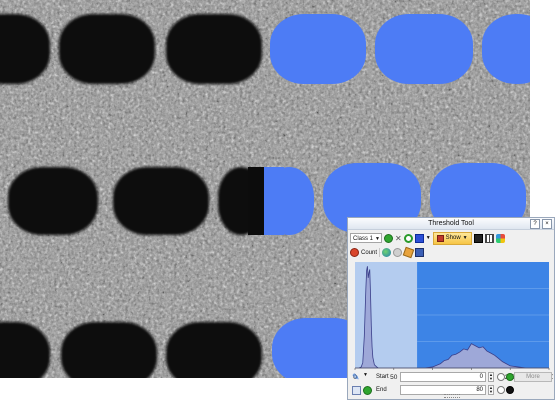 This screenshot has height=400, width=560. I want to click on toolbar-separator, so click(380, 252).